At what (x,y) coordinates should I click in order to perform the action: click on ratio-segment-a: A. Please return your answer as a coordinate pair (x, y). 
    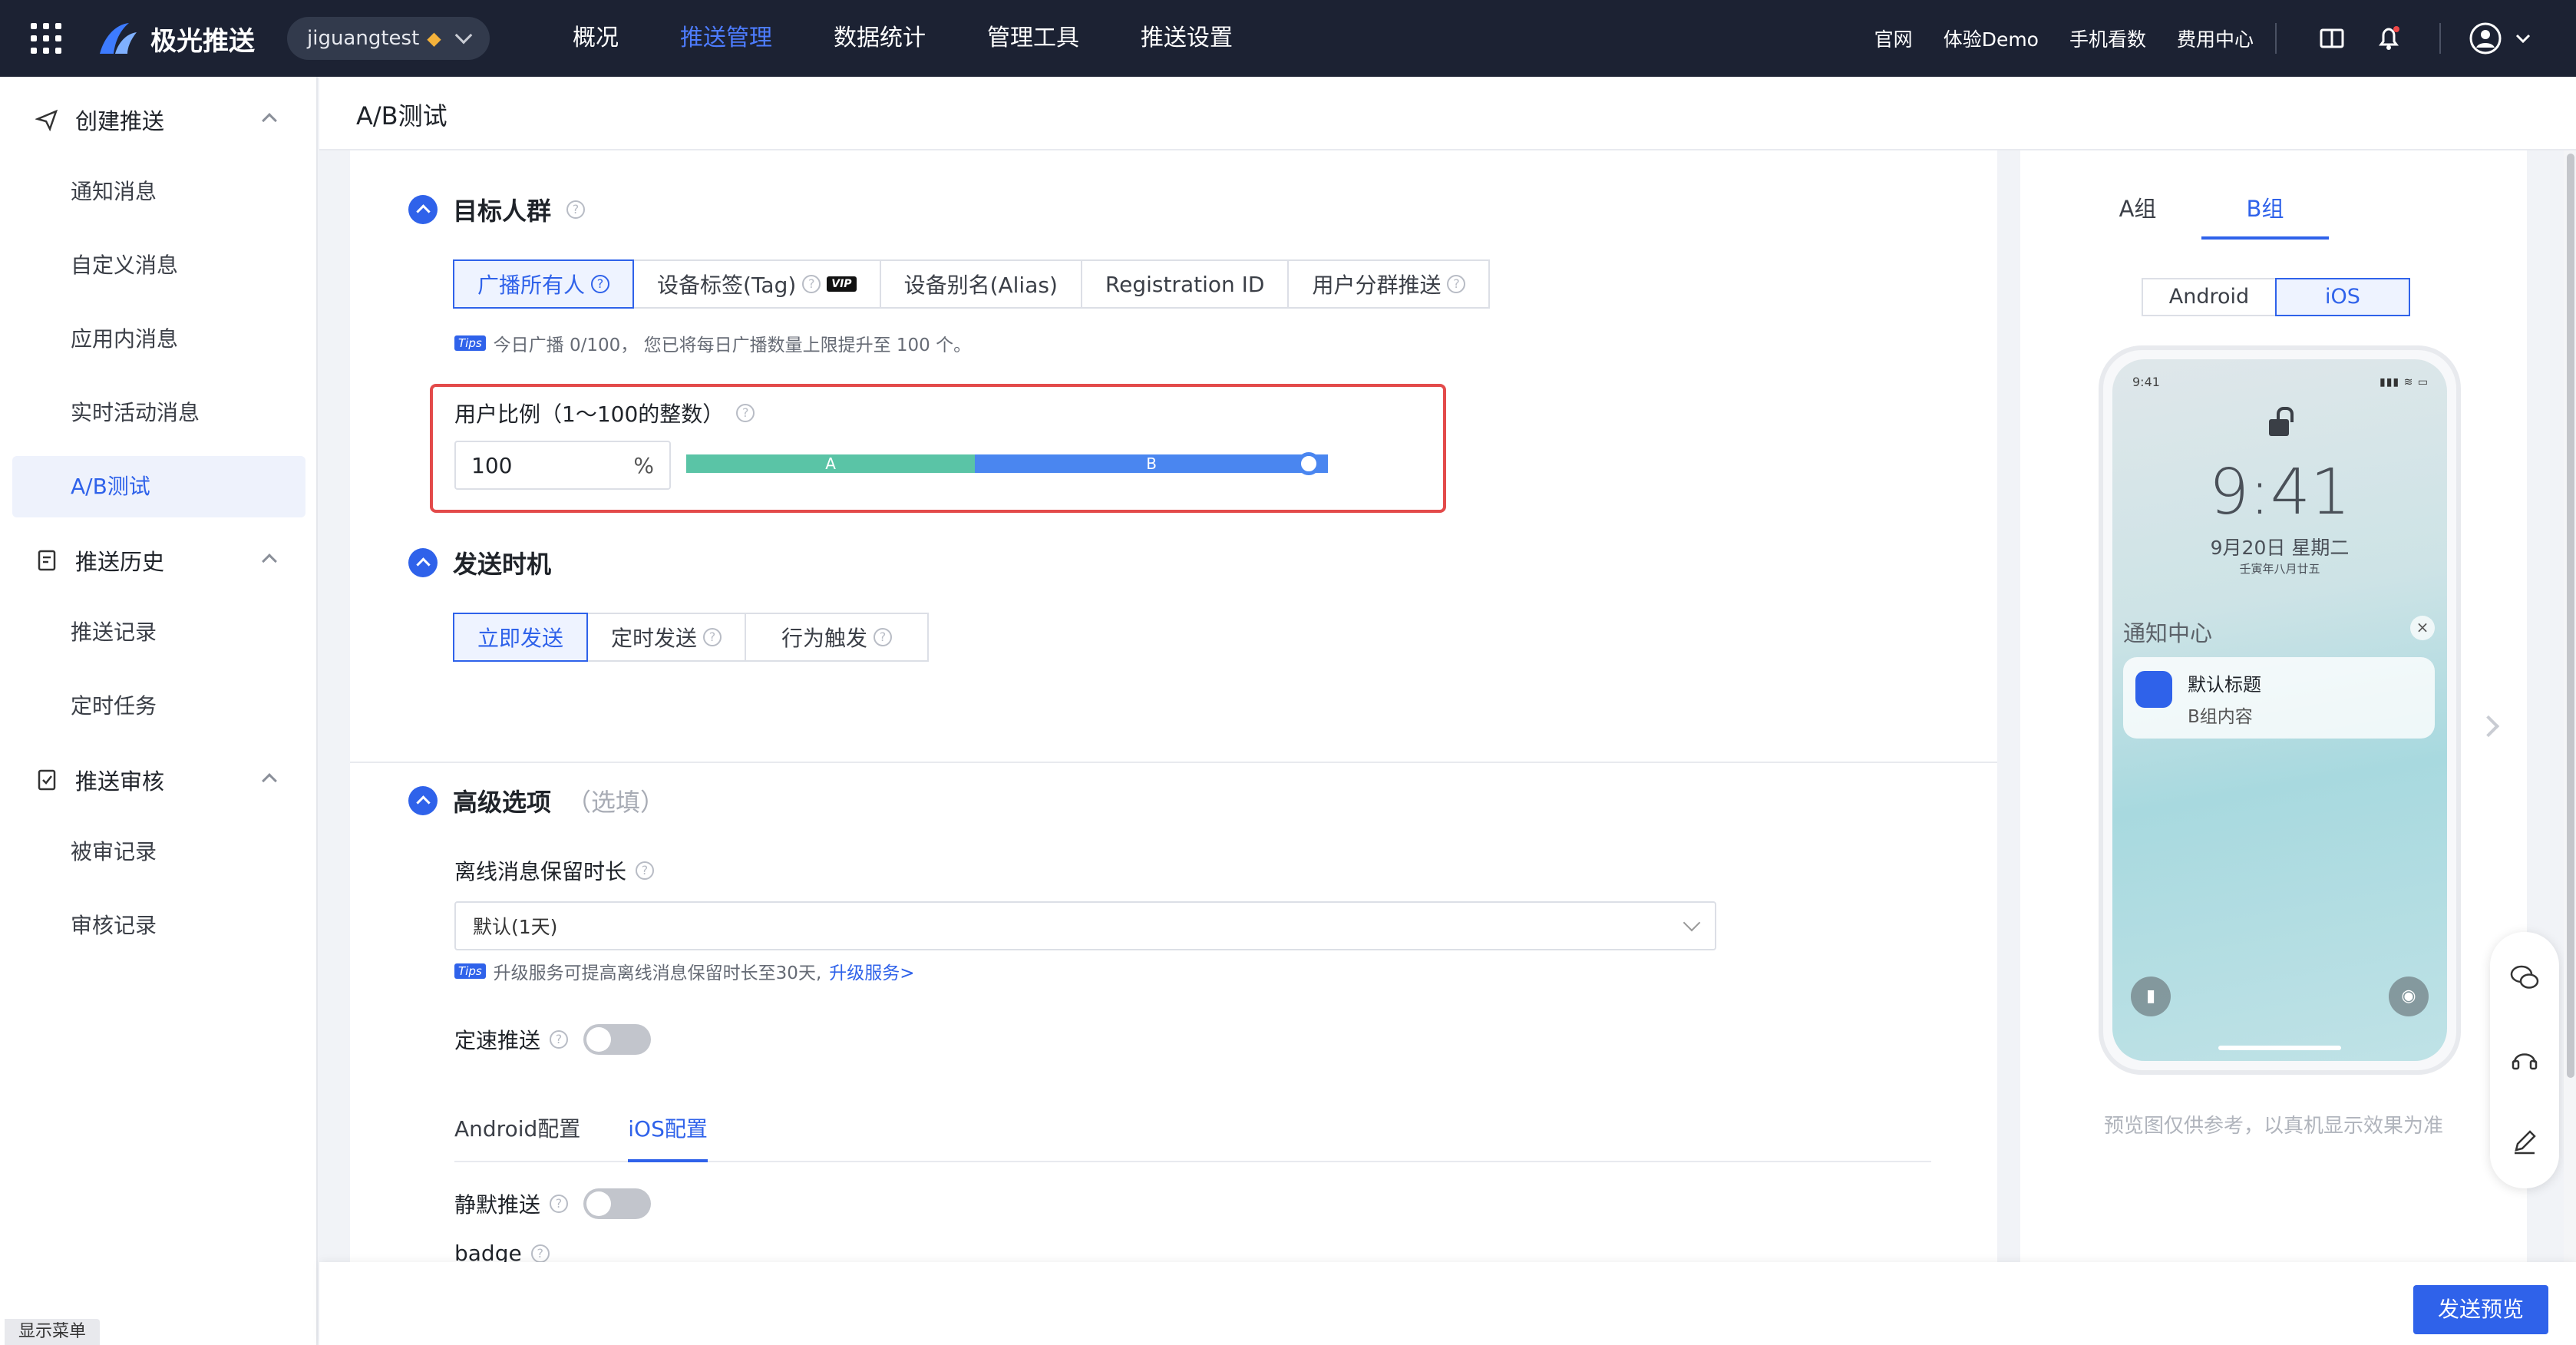
    Looking at the image, I should click on (831, 463).